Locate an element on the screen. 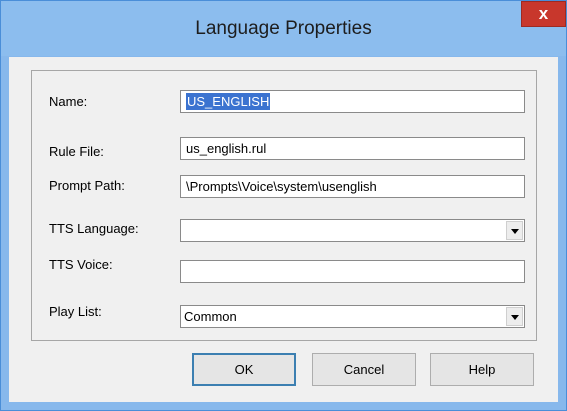  tts-language-label: TTS Language: is located at coordinates (94, 228).